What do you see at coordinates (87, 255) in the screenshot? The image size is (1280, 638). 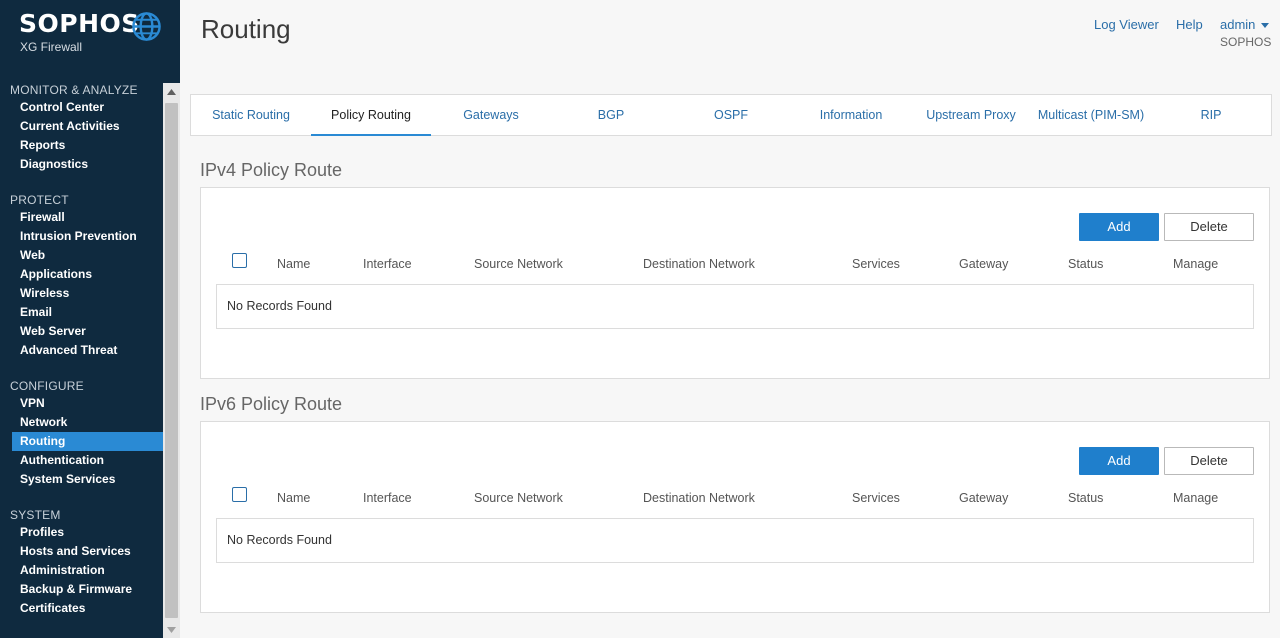 I see `nav-item-web: Web` at bounding box center [87, 255].